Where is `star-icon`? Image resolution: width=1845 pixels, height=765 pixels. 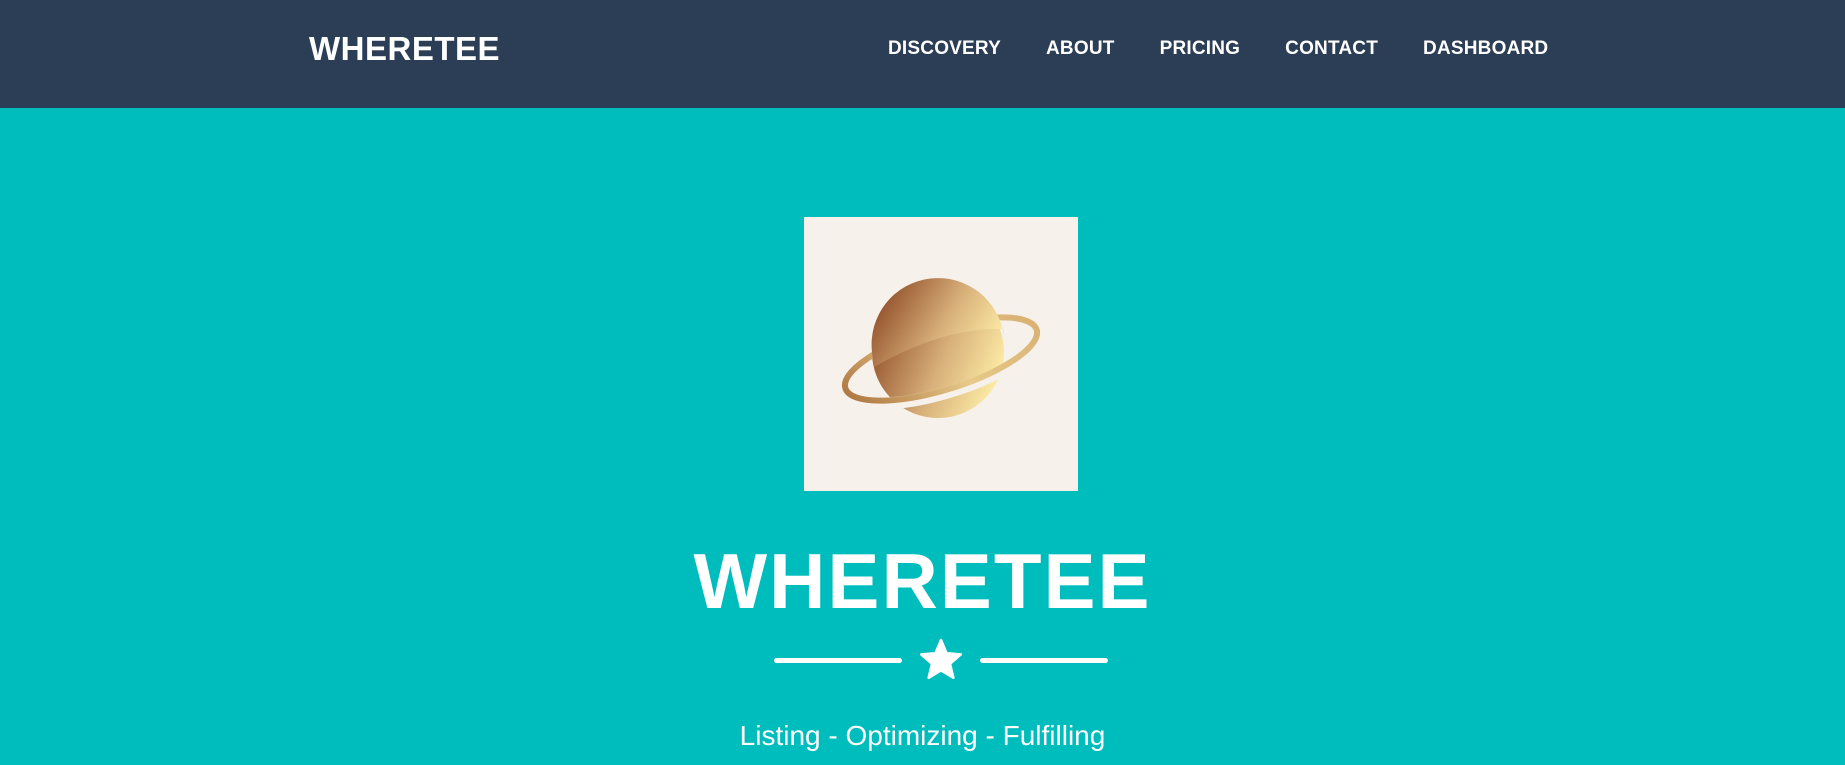
star-icon is located at coordinates (941, 659).